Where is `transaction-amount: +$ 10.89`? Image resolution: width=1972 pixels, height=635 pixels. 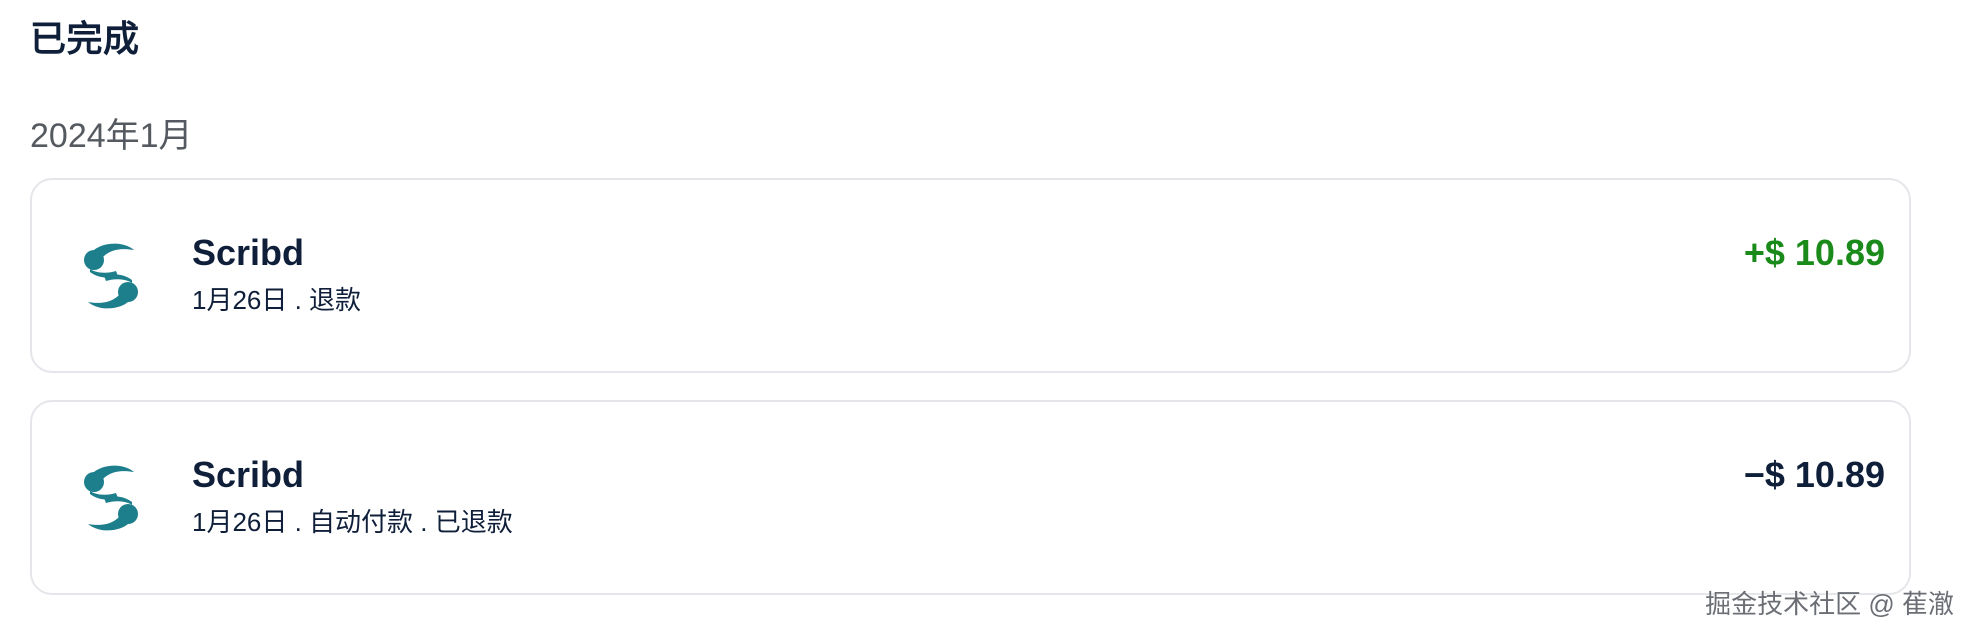
transaction-amount: +$ 10.89 is located at coordinates (1814, 252).